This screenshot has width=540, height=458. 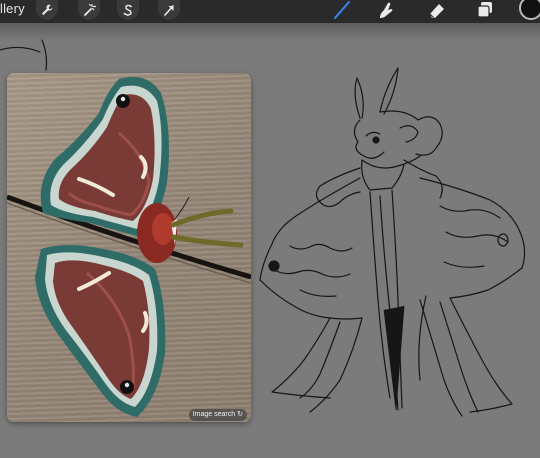 I want to click on image-search-label: Image search, so click(x=214, y=414).